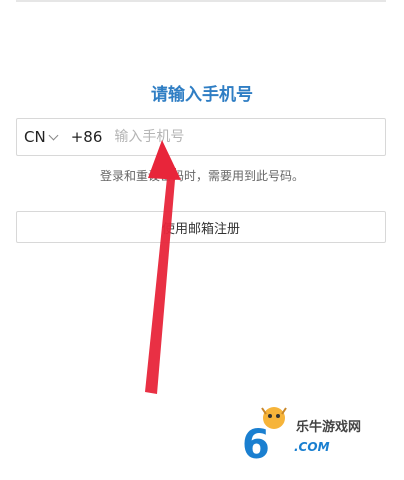 This screenshot has width=404, height=480. Describe the element at coordinates (86, 137) in the screenshot. I see `dial-code-label: +86` at that location.